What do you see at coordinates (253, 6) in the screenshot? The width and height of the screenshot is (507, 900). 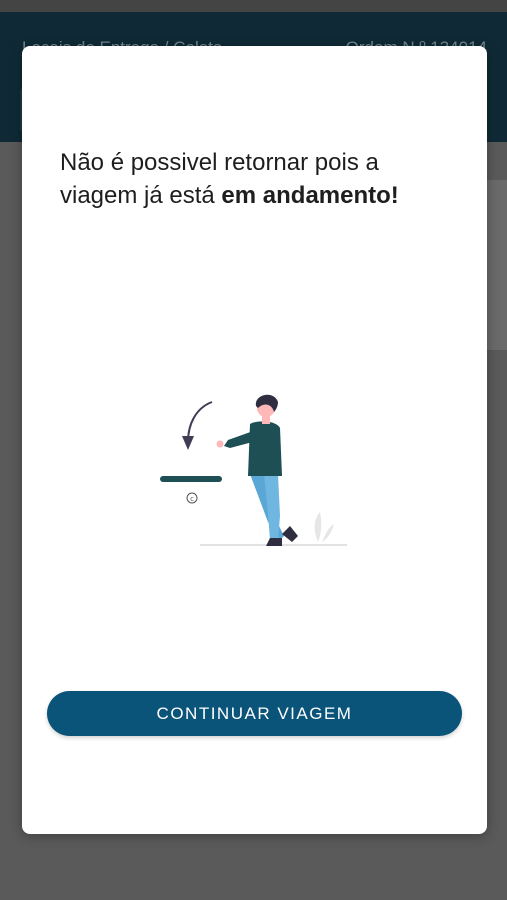 I see `status-bar` at bounding box center [253, 6].